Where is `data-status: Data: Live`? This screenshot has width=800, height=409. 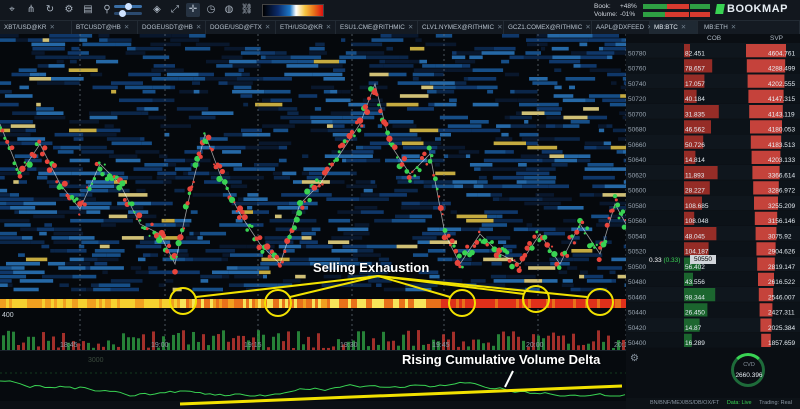 data-status: Data: Live is located at coordinates (739, 403).